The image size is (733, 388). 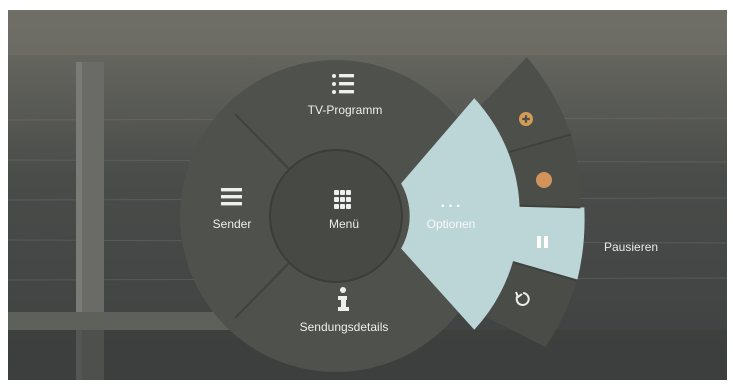 I want to click on hamburger-icon, so click(x=231, y=197).